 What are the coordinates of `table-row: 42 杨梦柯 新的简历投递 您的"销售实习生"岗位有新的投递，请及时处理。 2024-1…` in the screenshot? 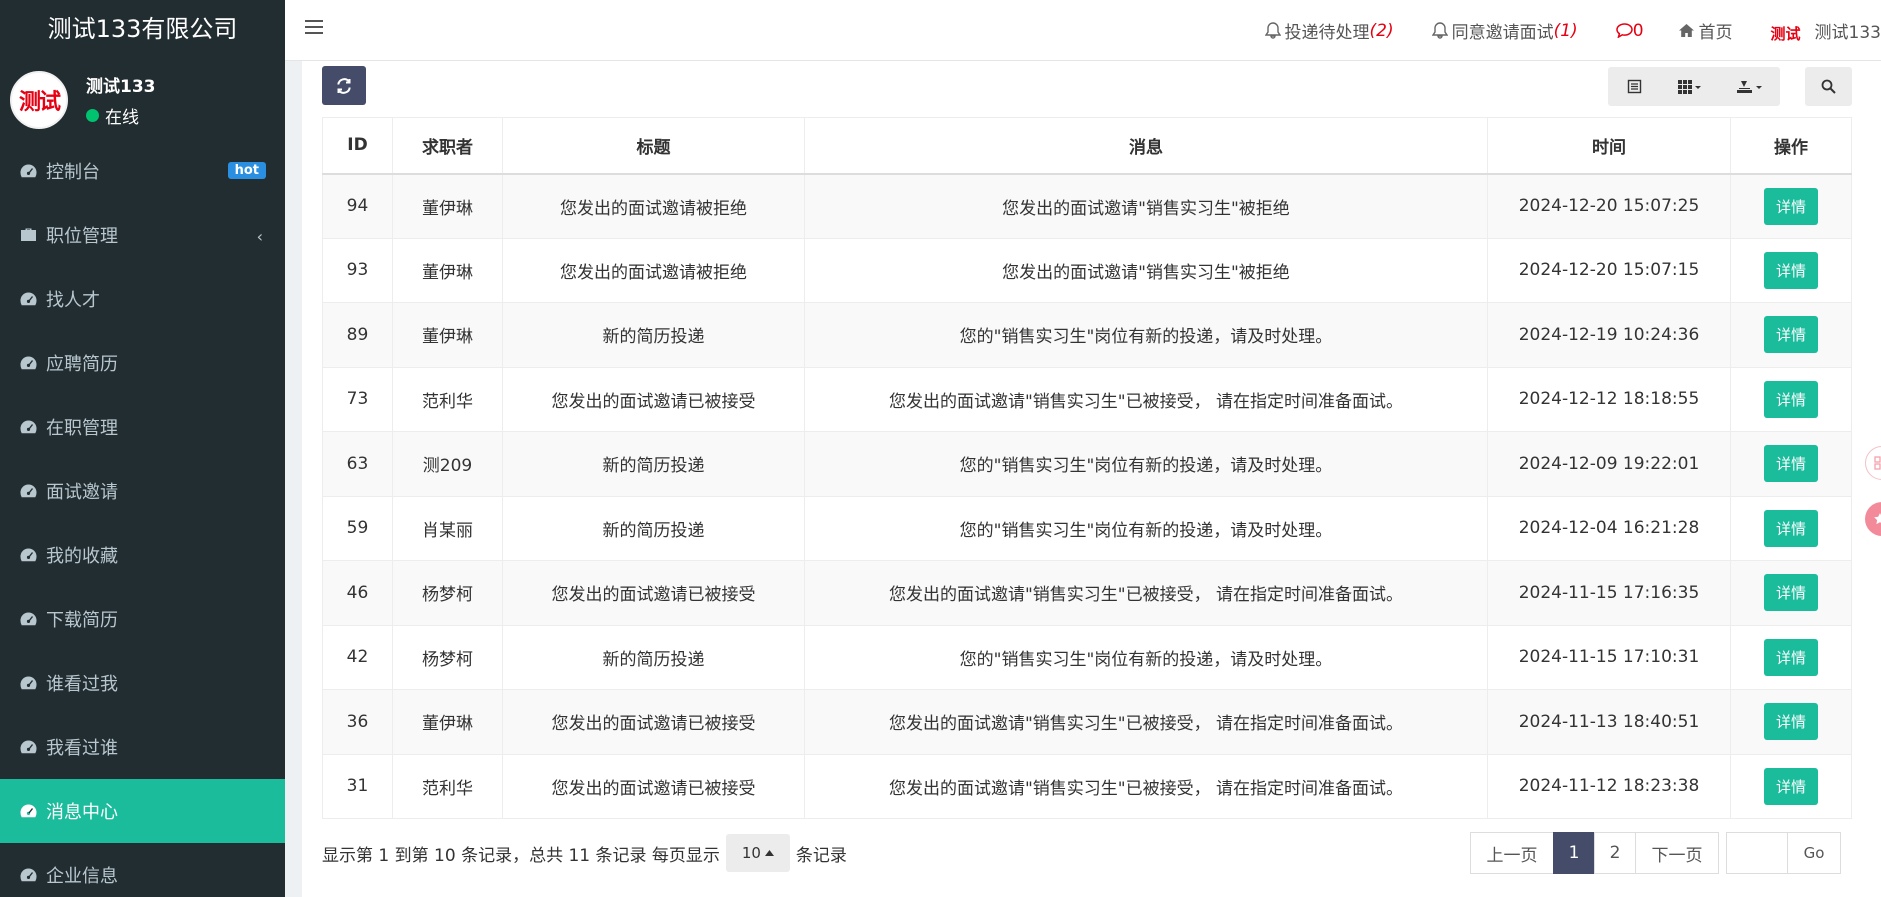 It's located at (1087, 657).